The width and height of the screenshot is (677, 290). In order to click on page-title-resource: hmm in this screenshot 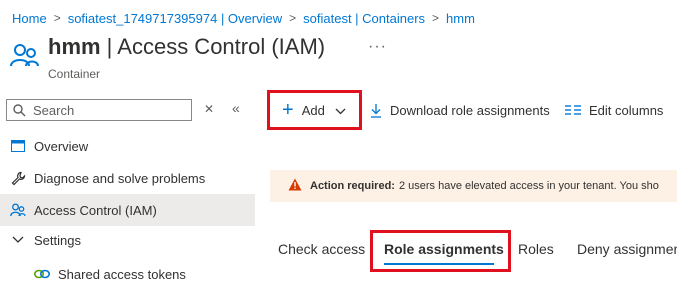, I will do `click(74, 46)`.